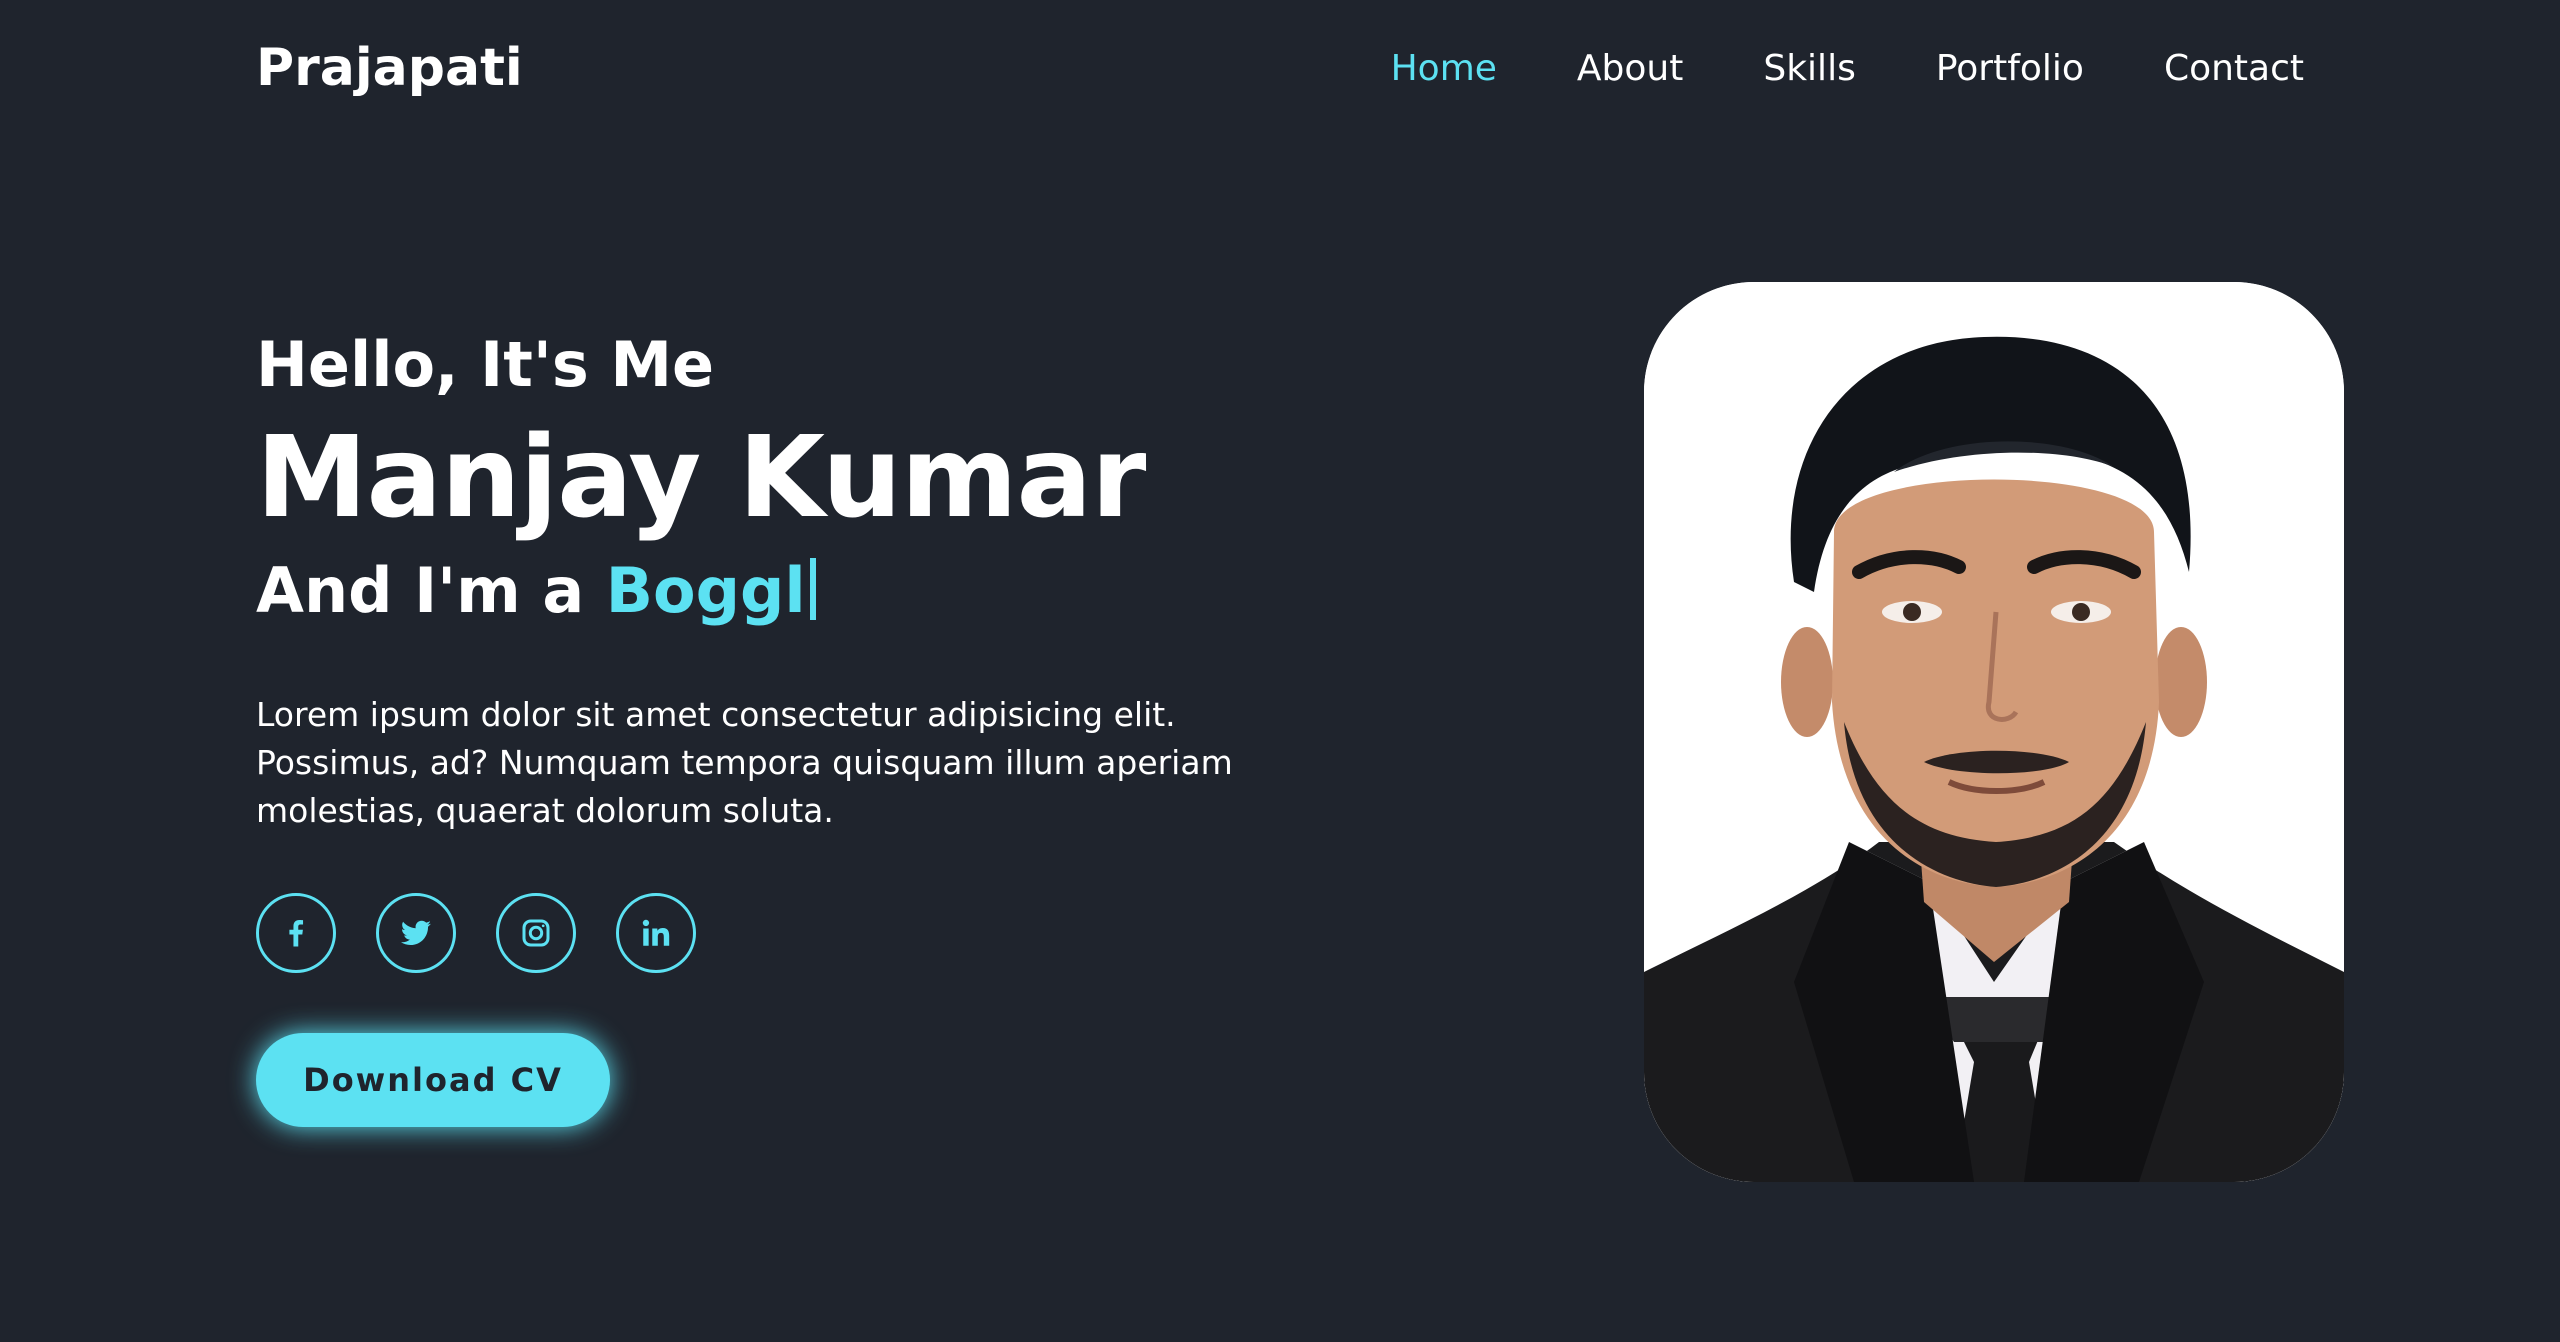 The width and height of the screenshot is (2560, 1342). What do you see at coordinates (1809, 68) in the screenshot?
I see `nav-skills: Skills` at bounding box center [1809, 68].